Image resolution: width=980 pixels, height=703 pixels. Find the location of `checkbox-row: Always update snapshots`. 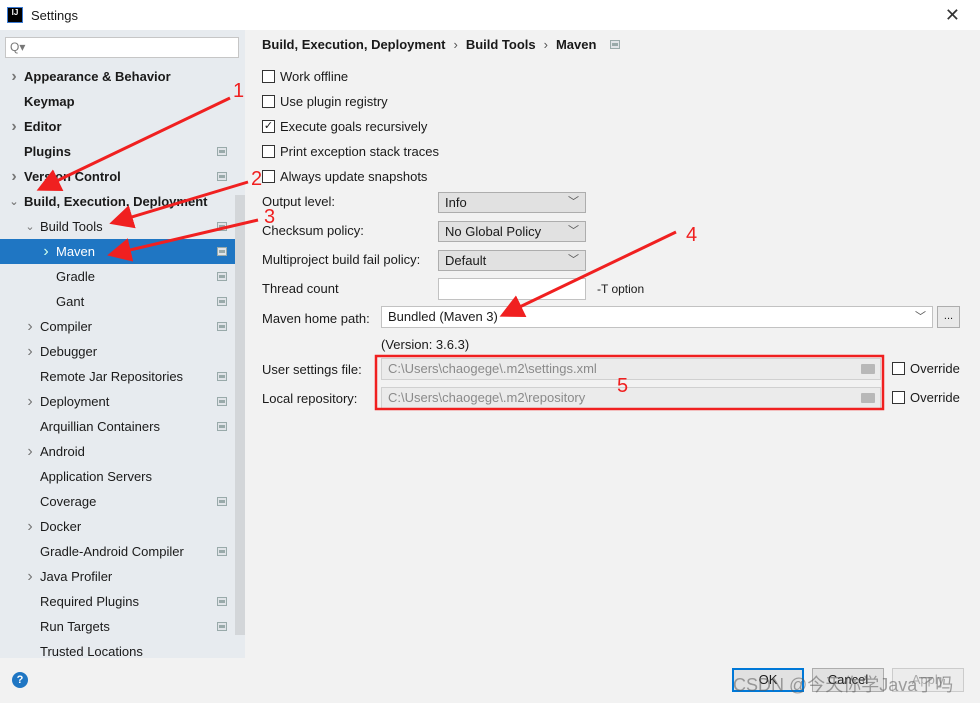

checkbox-row: Always update snapshots is located at coordinates (344, 176).